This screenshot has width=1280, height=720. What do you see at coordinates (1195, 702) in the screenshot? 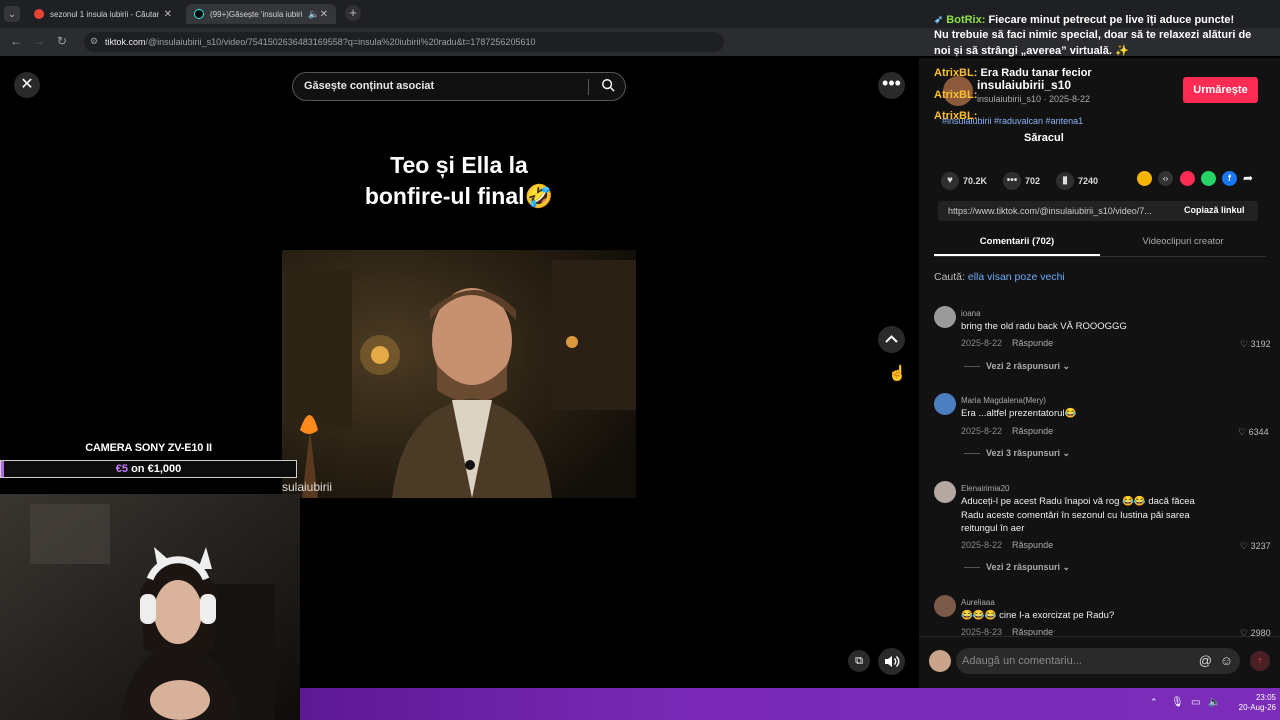
I see `network-icon: ▭` at bounding box center [1195, 702].